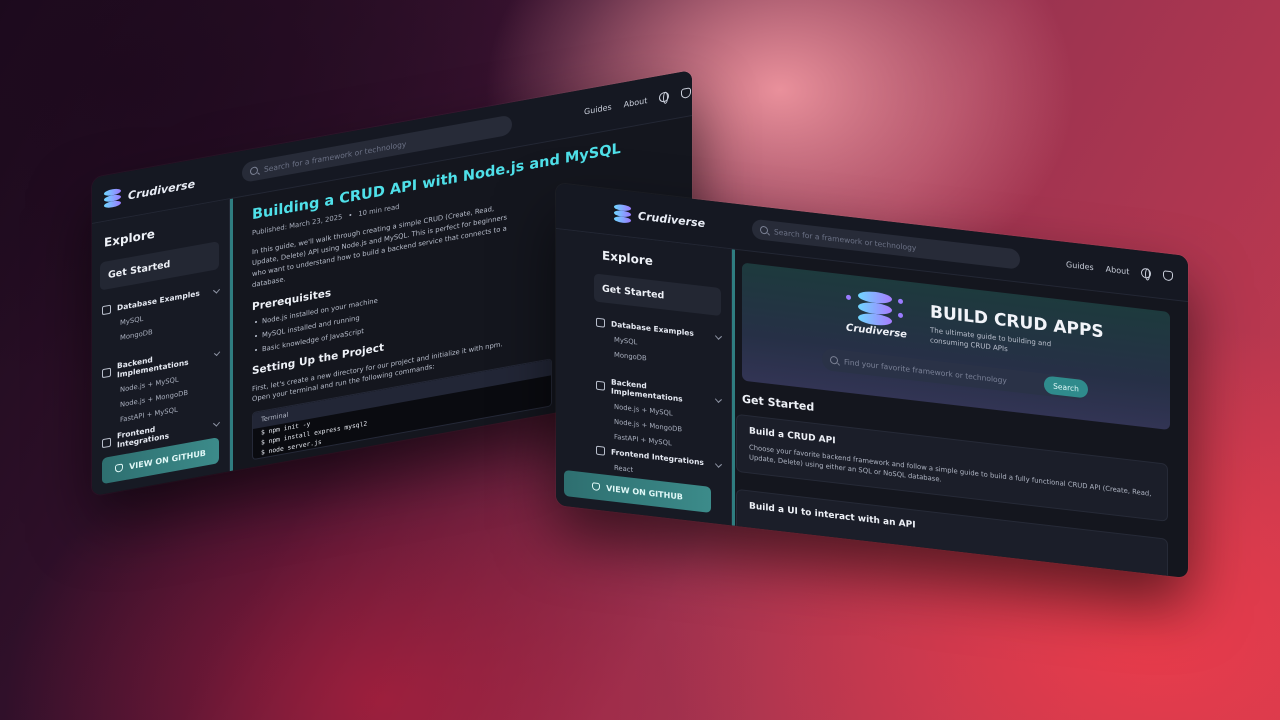 This screenshot has height=720, width=1280. What do you see at coordinates (652, 328) in the screenshot?
I see `section-label: Database Examples` at bounding box center [652, 328].